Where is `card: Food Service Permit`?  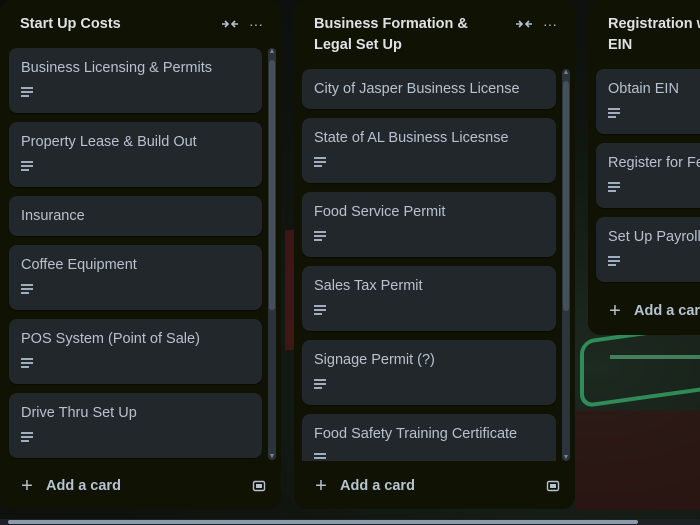 card: Food Service Permit is located at coordinates (429, 224).